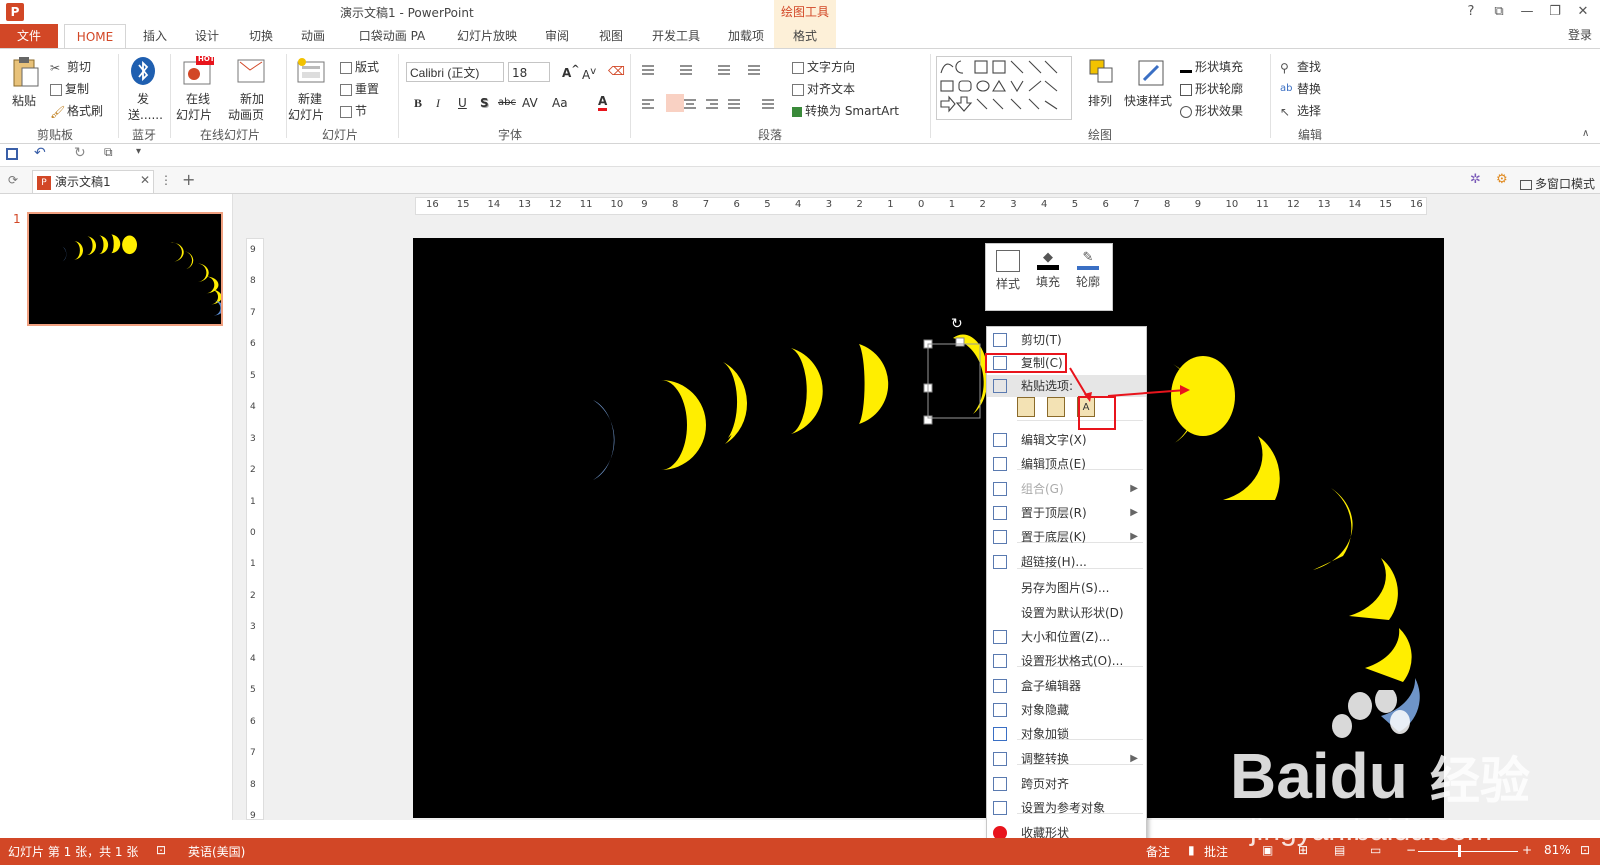  Describe the element at coordinates (1048, 270) in the screenshot. I see `mini-fill-button: ◆ 填充` at that location.